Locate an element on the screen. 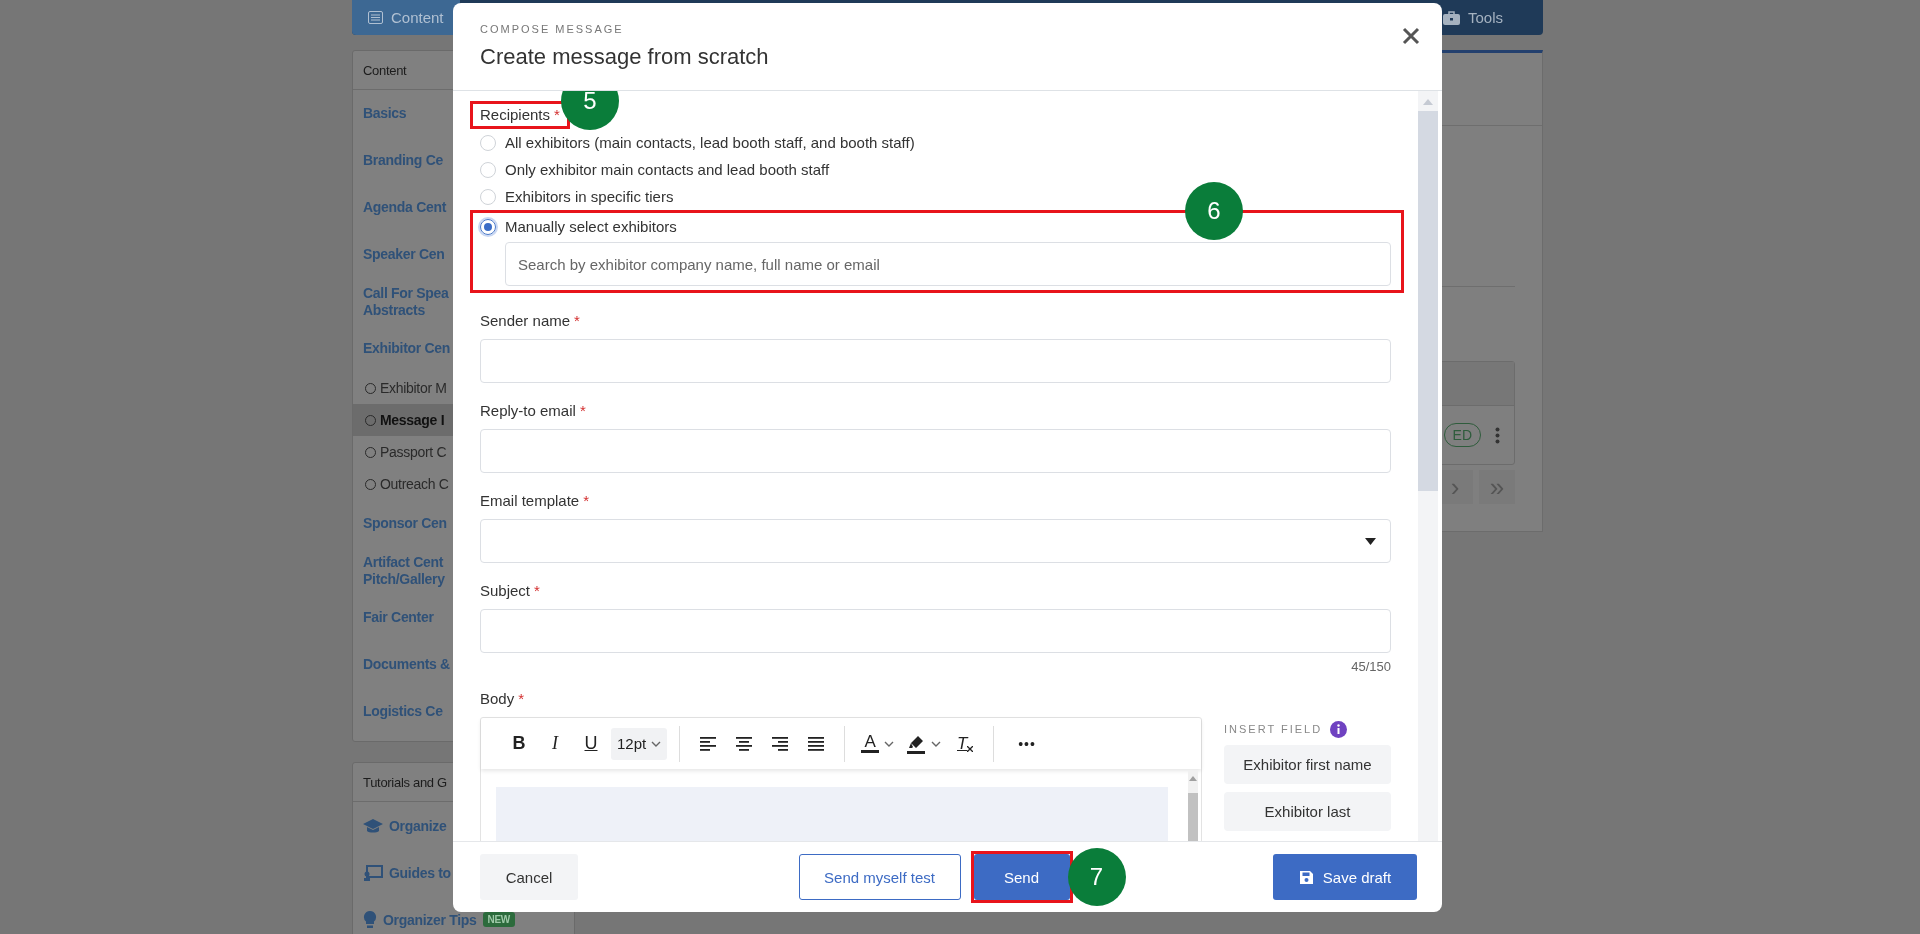 The height and width of the screenshot is (934, 1920). field-label: Body * is located at coordinates (502, 698).